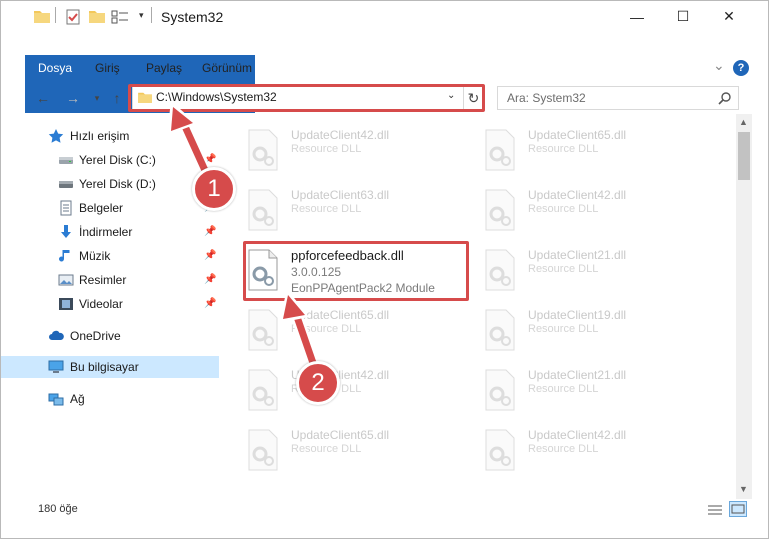 The width and height of the screenshot is (769, 540). What do you see at coordinates (243, 233) in the screenshot?
I see `callout-arrows` at bounding box center [243, 233].